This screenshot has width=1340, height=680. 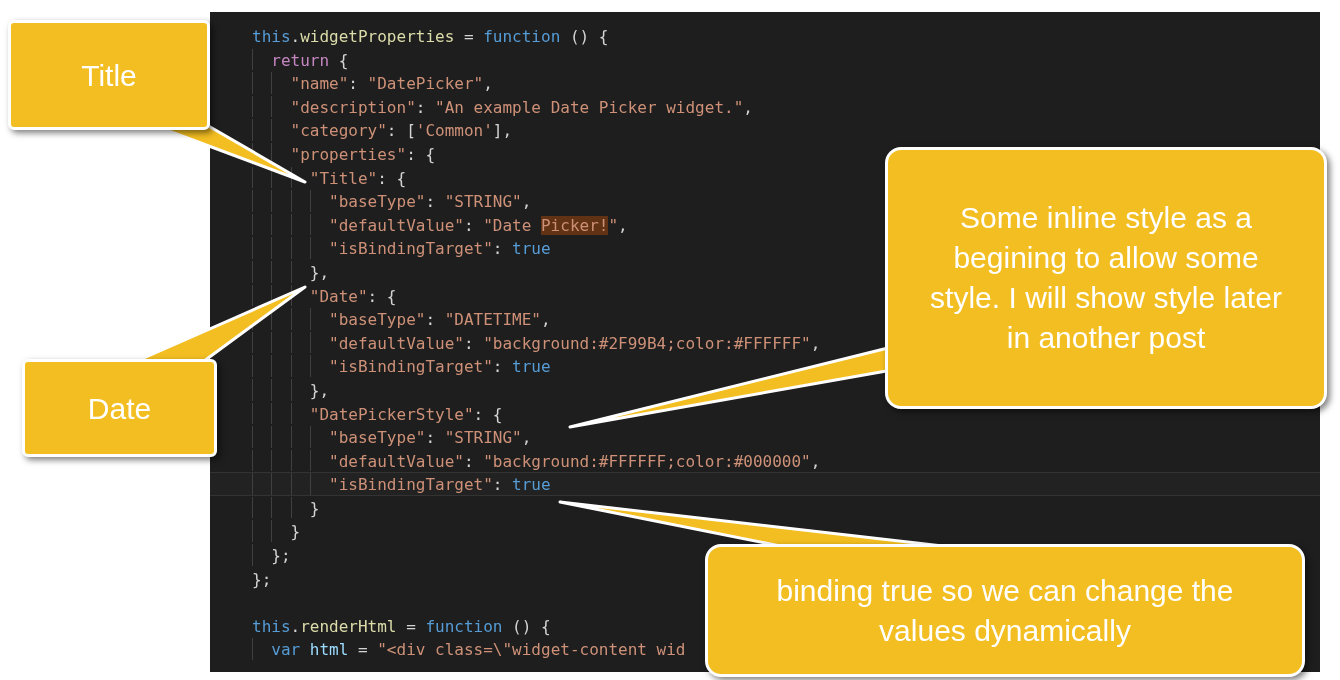 I want to click on callout-box: Date, so click(x=119, y=408).